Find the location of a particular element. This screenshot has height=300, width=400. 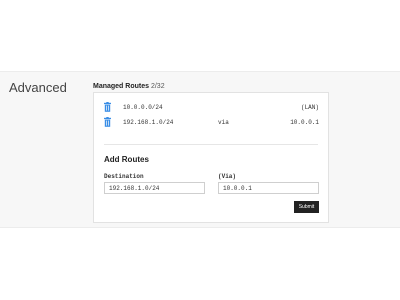

via-input is located at coordinates (268, 188).